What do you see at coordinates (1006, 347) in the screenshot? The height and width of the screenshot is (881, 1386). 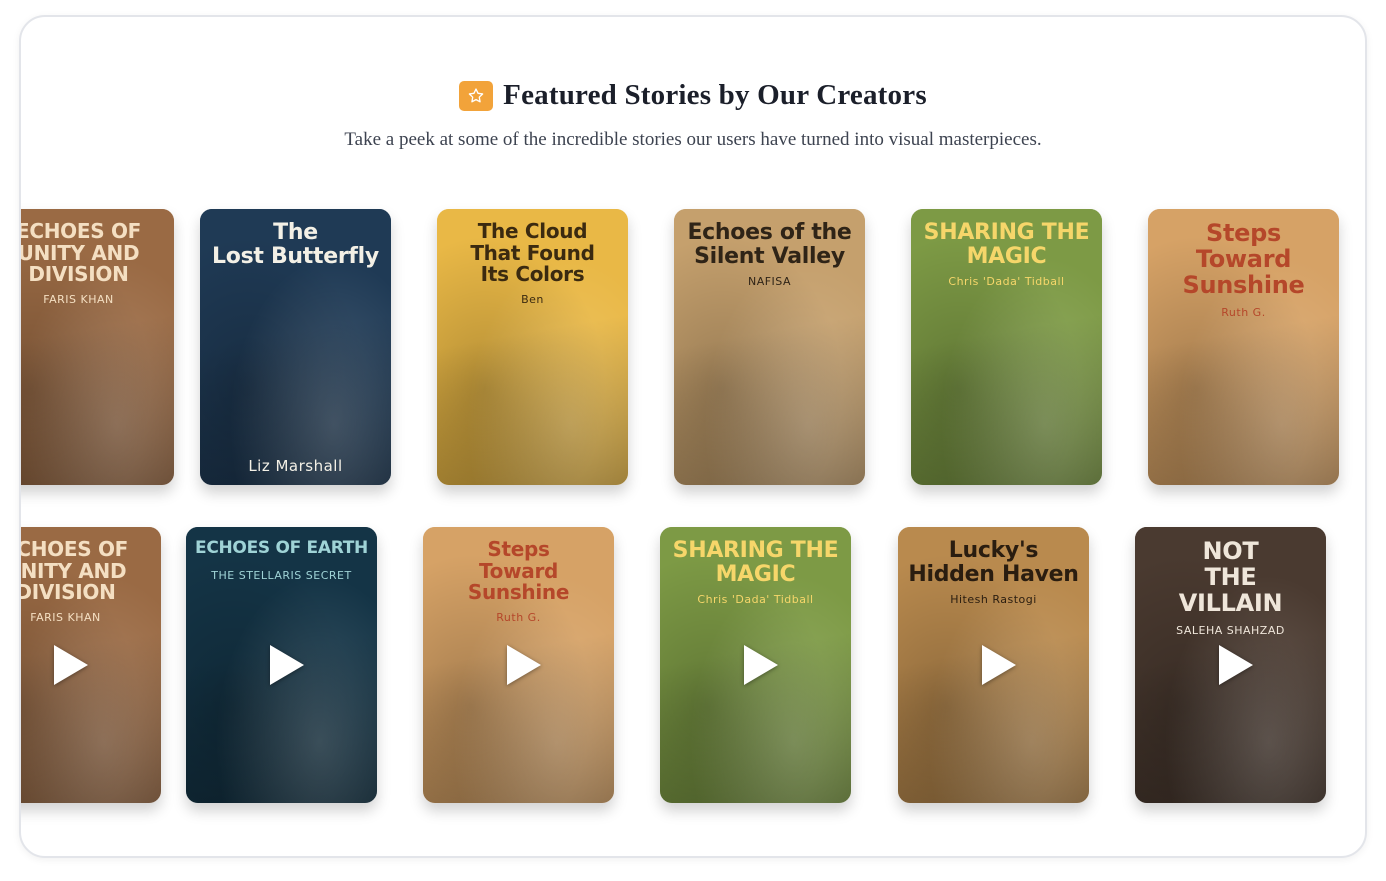 I see `story-cover-card: SHARING THE MAGIC Chris 'Dada' Tidball` at bounding box center [1006, 347].